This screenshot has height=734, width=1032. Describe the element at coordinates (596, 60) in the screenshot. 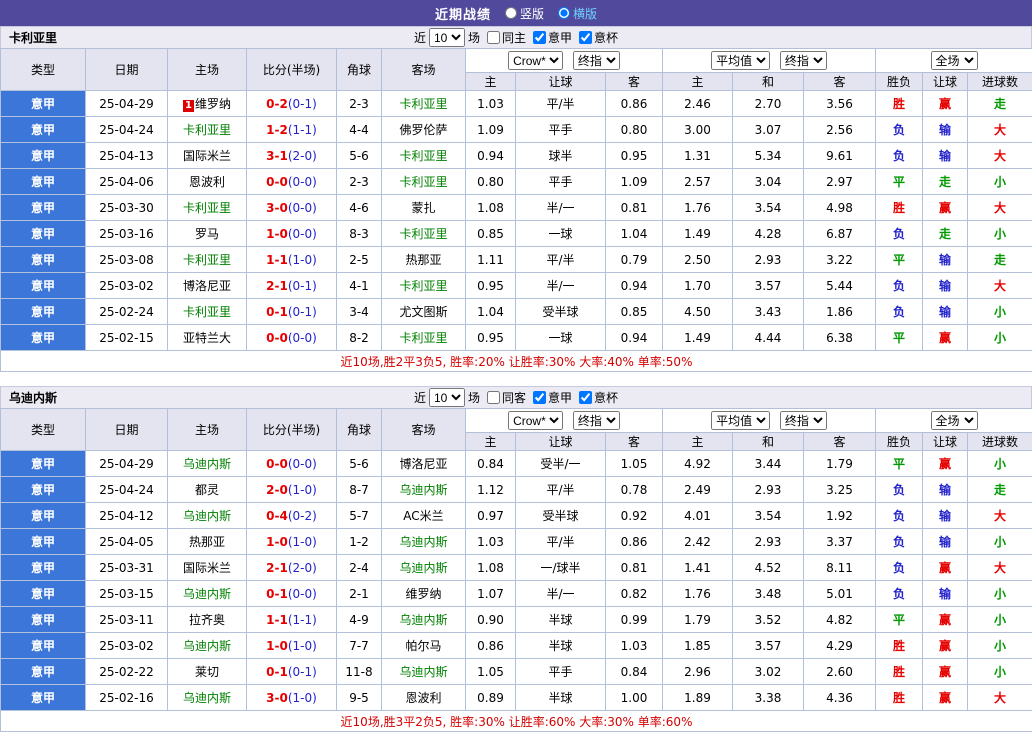

I see `bookmaker-final-select: 终指` at that location.